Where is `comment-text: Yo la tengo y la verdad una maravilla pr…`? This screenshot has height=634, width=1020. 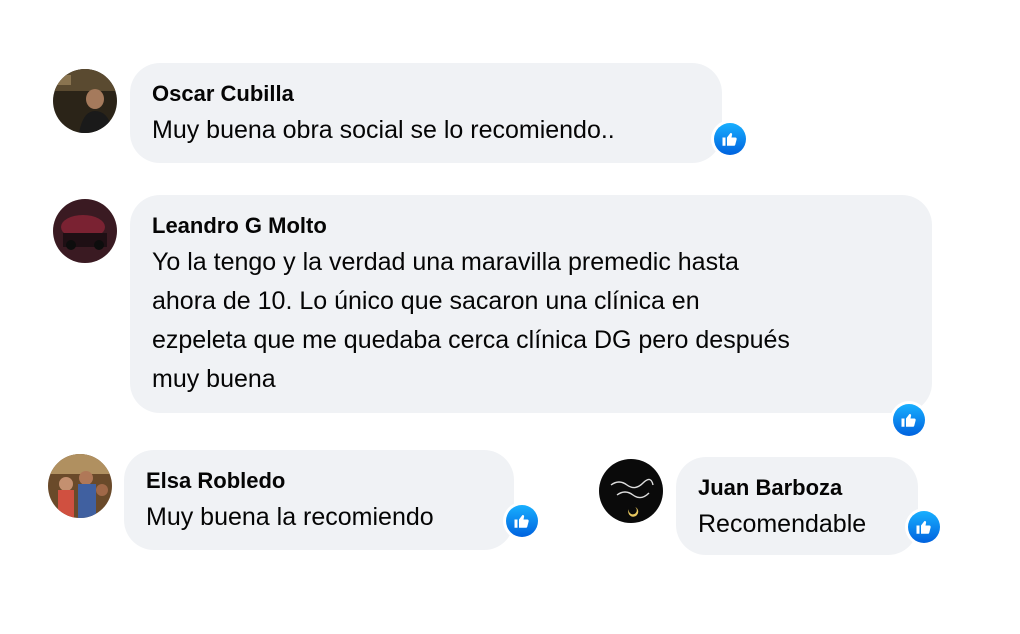 comment-text: Yo la tengo y la verdad una maravilla pr… is located at coordinates (471, 320).